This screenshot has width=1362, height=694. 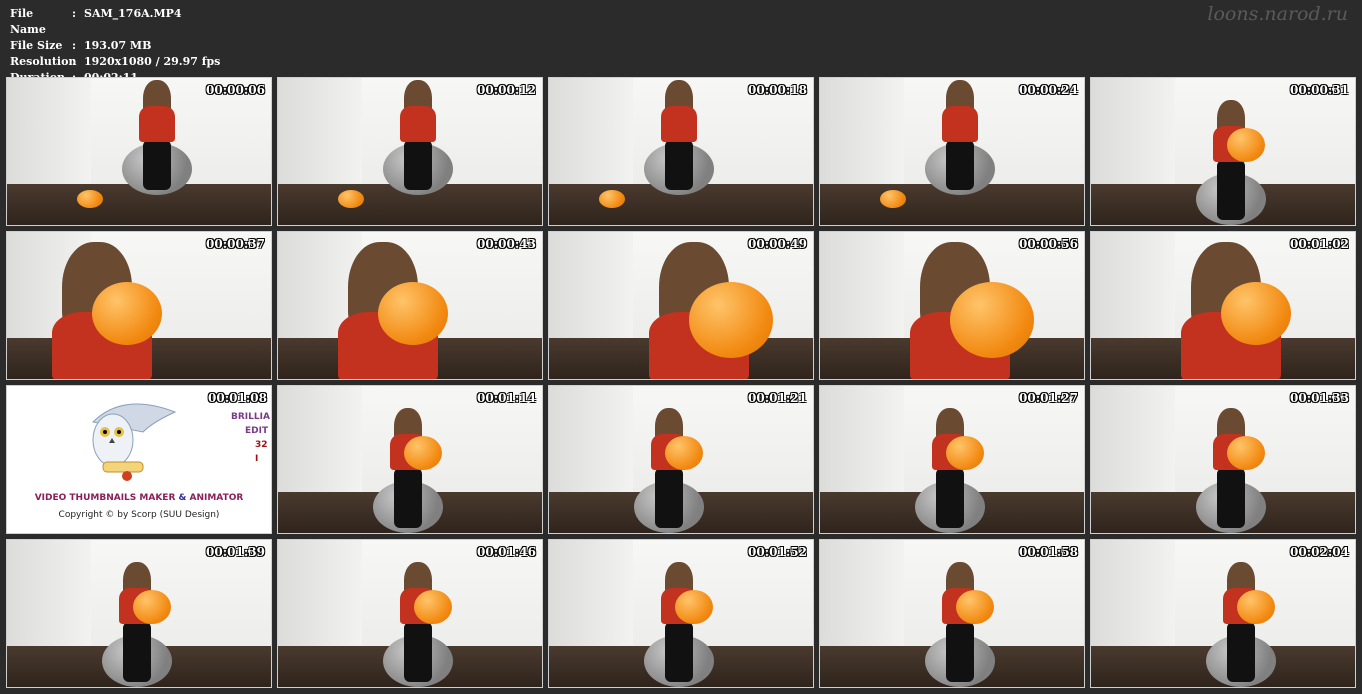 I want to click on timestamp: 00:01:58, so click(x=1048, y=552).